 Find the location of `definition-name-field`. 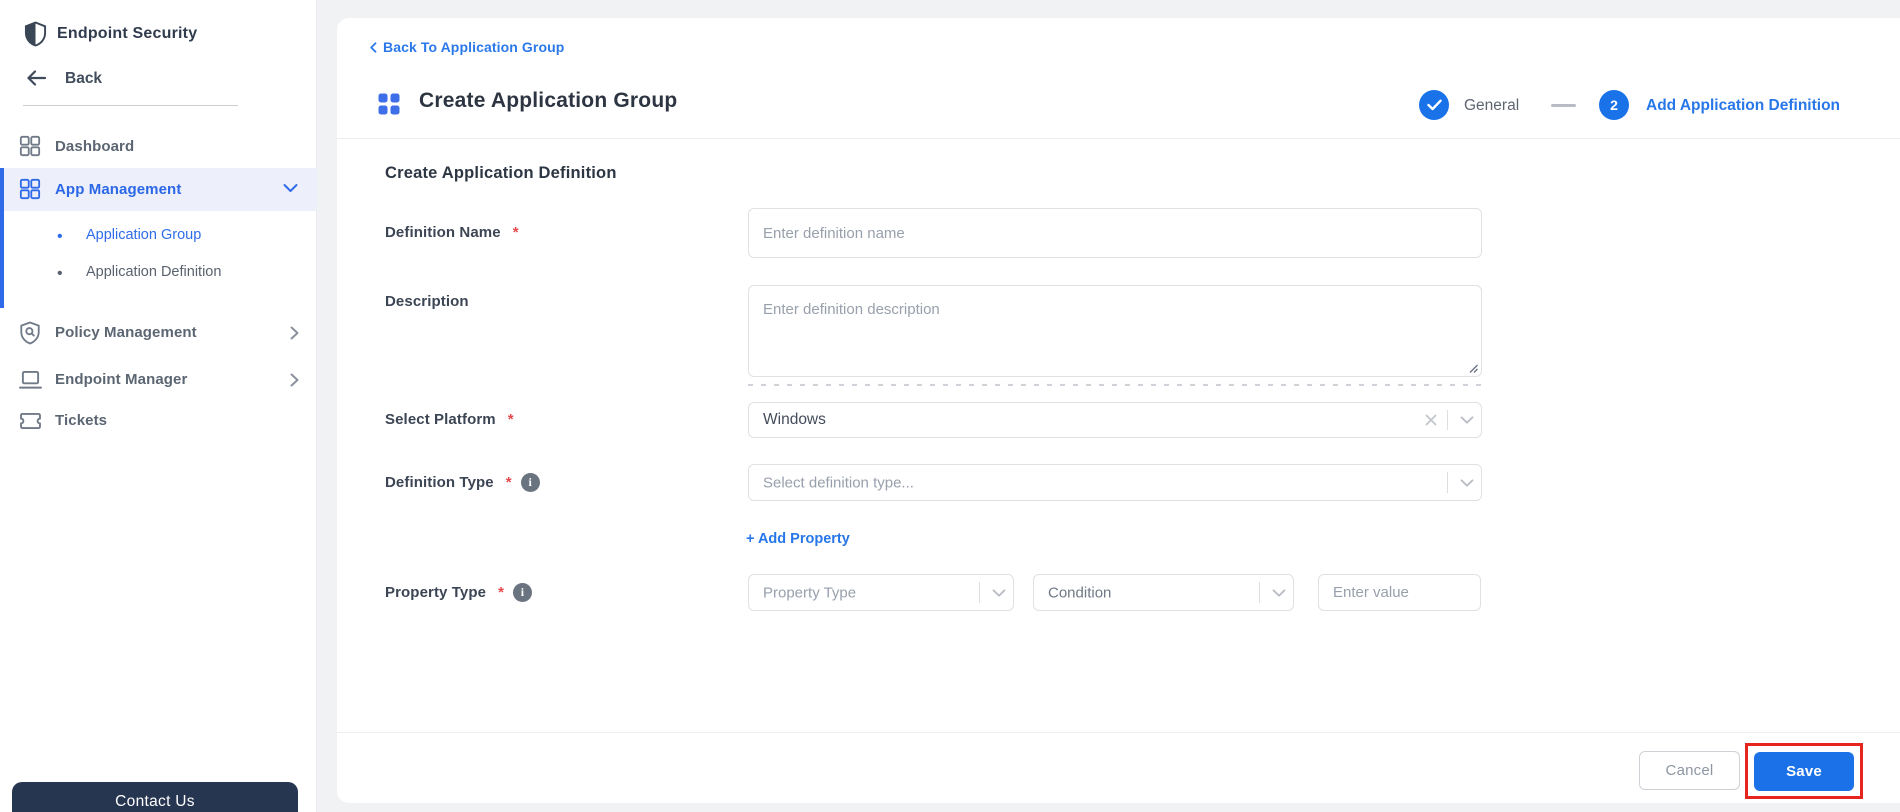

definition-name-field is located at coordinates (1115, 233).